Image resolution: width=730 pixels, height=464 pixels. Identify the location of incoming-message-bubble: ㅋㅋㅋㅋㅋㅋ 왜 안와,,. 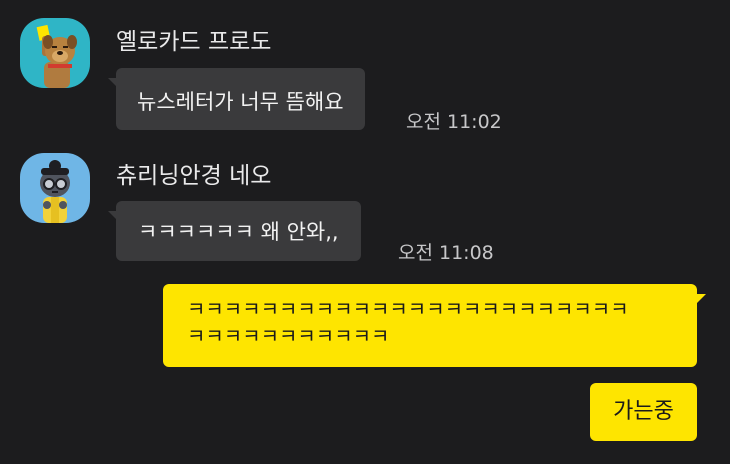
(234, 231).